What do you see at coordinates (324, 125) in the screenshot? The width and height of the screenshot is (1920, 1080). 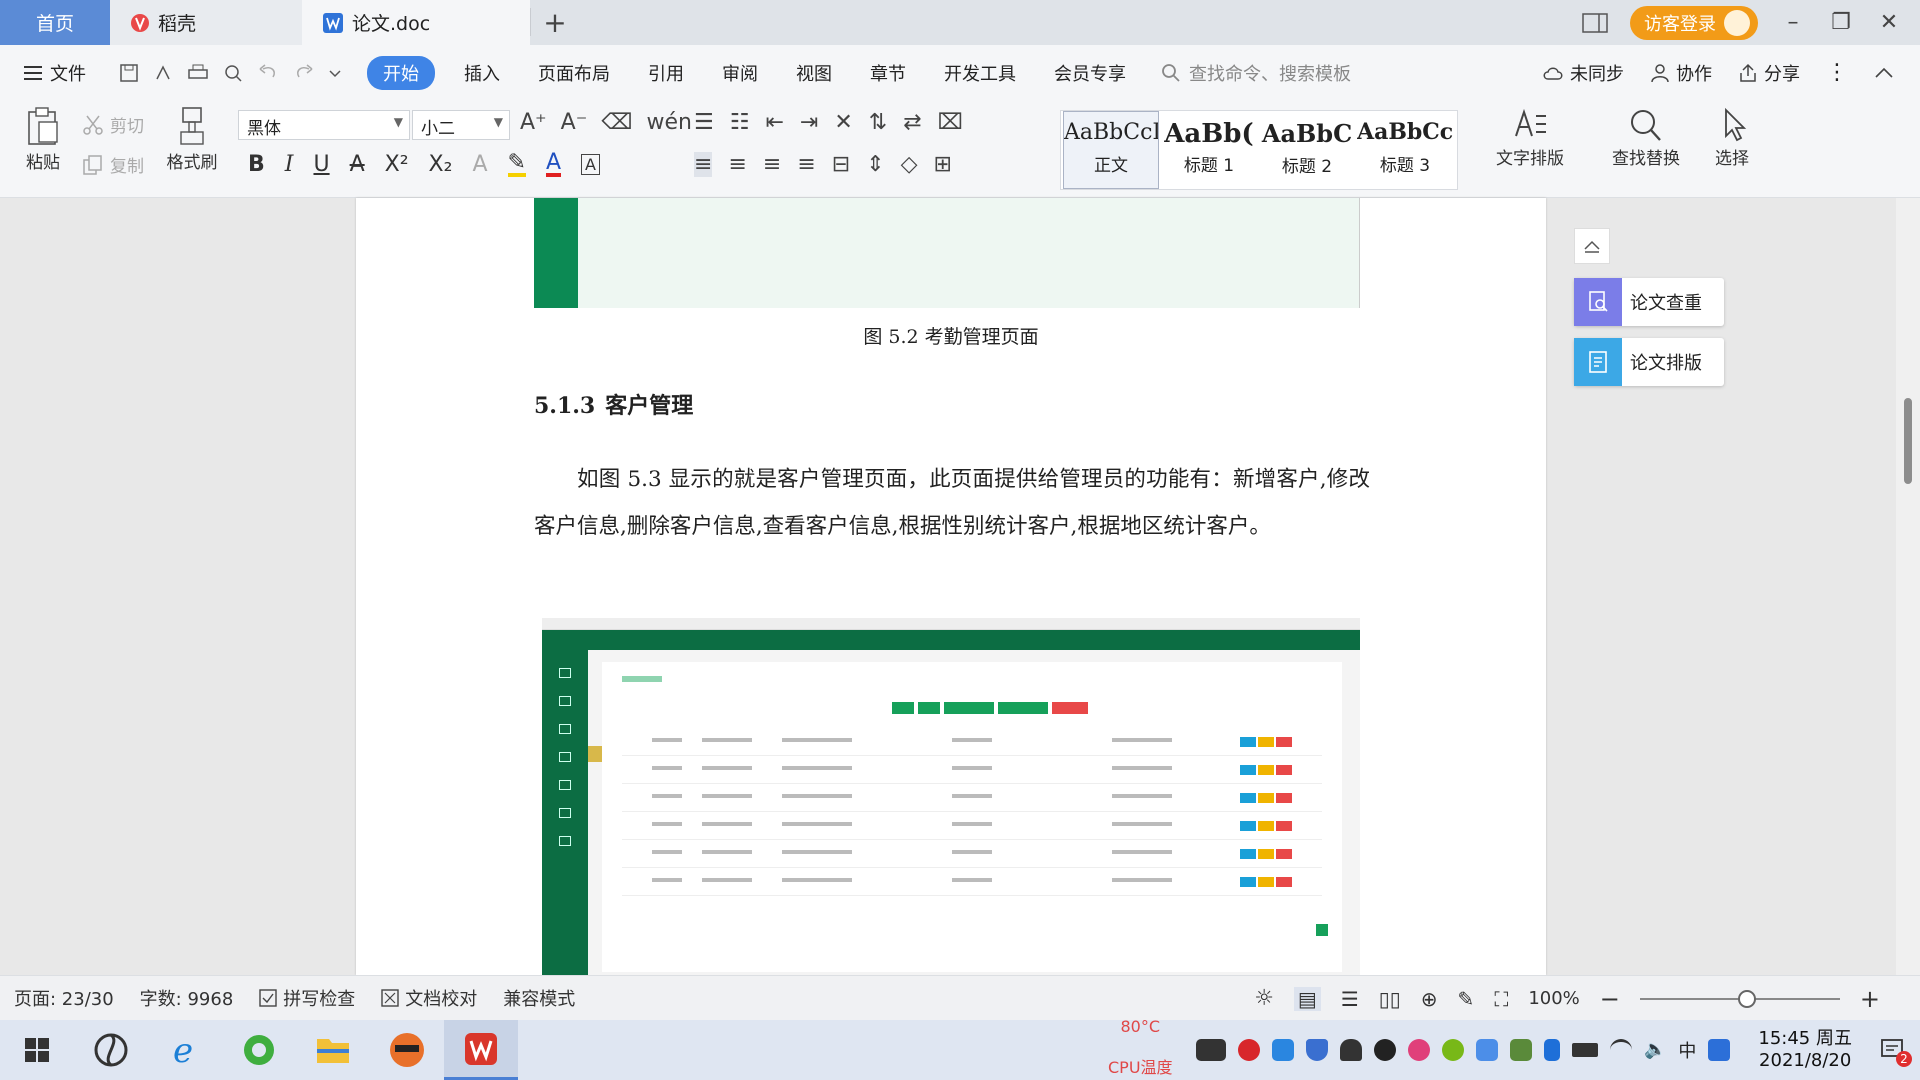 I see `font-name-select: 黑体 ▼` at bounding box center [324, 125].